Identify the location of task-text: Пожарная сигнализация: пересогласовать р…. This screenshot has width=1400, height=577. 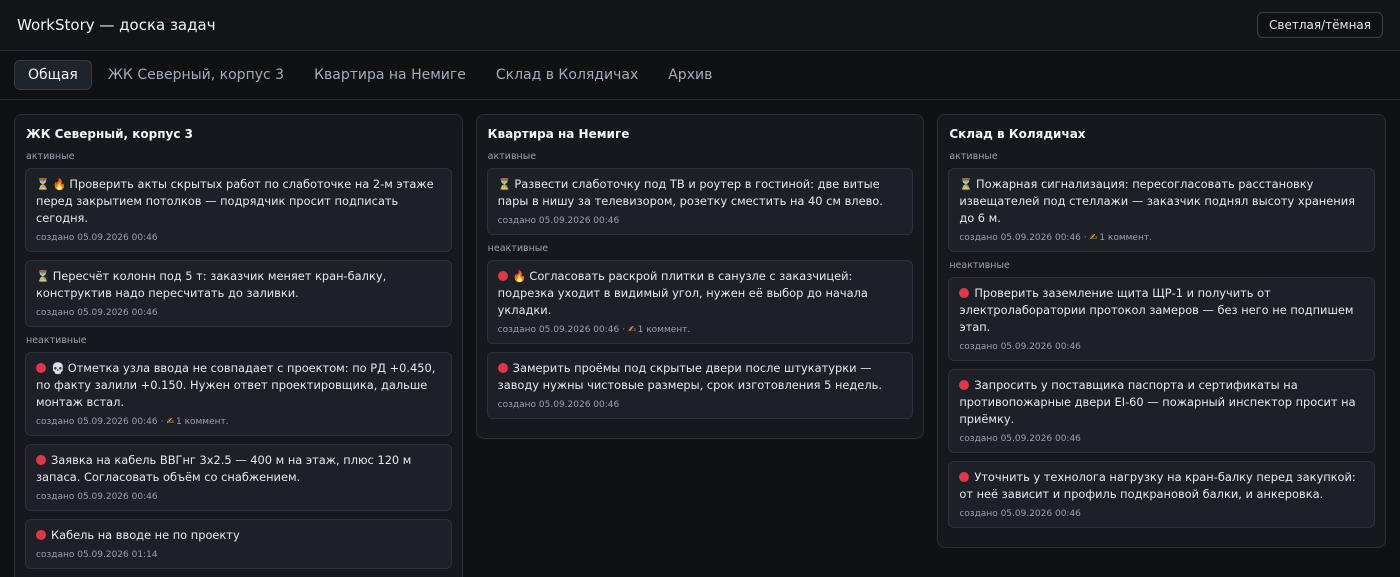
(1157, 201).